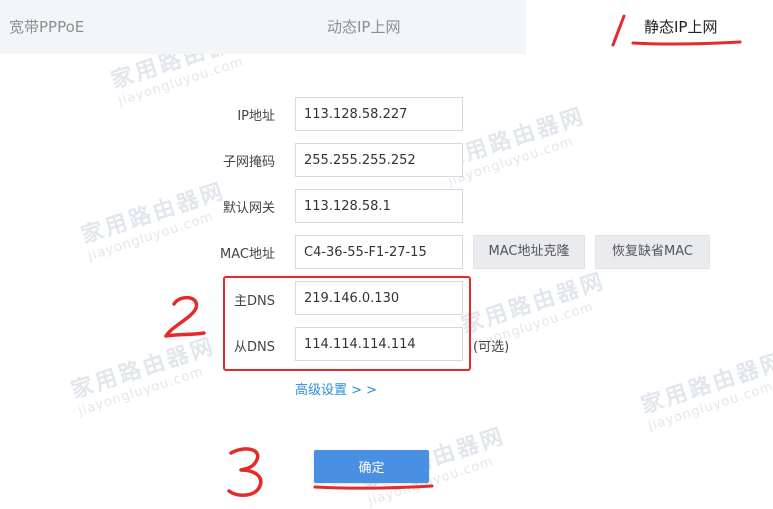 Image resolution: width=773 pixels, height=509 pixels. I want to click on gateway-input, so click(379, 206).